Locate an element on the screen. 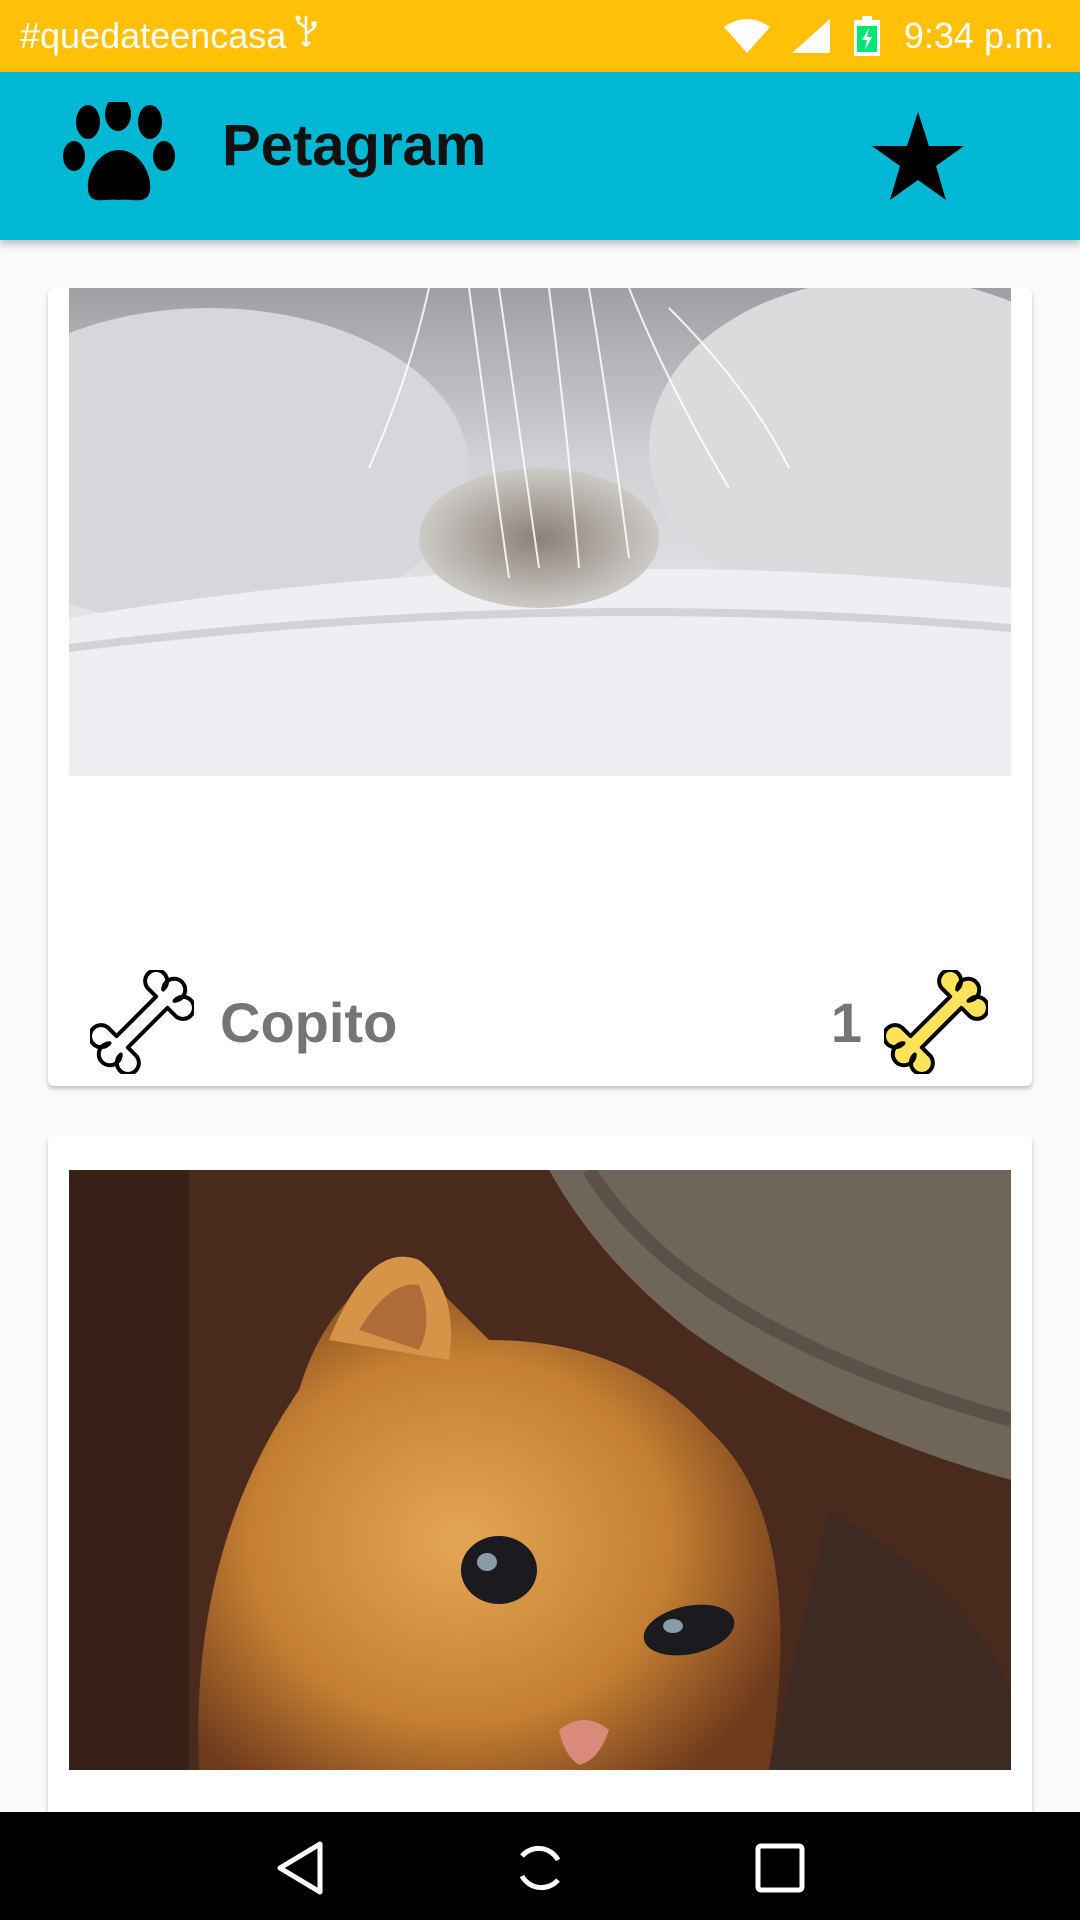 The height and width of the screenshot is (1920, 1080). wifi-icon is located at coordinates (746, 36).